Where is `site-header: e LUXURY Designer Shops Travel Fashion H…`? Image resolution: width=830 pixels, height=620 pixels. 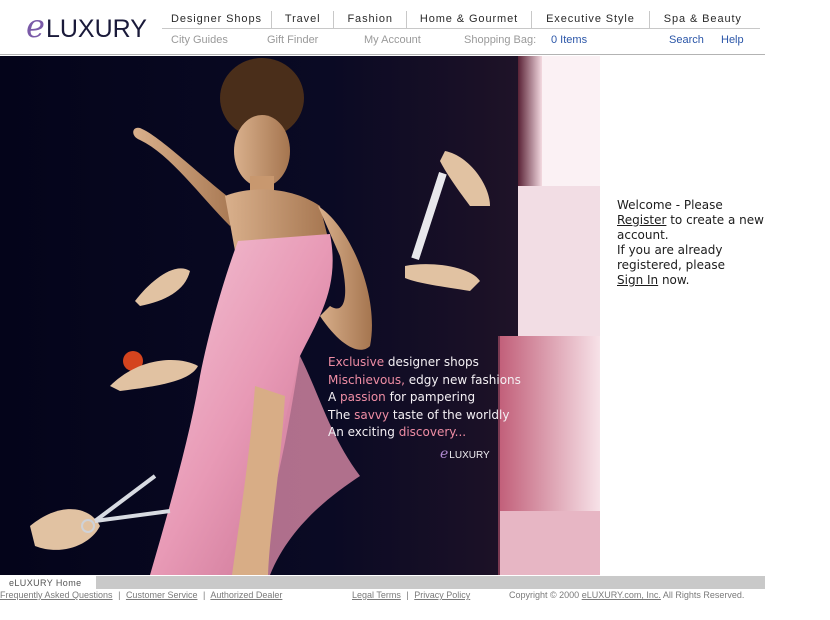
site-header: e LUXURY Designer Shops Travel Fashion H… is located at coordinates (382, 27).